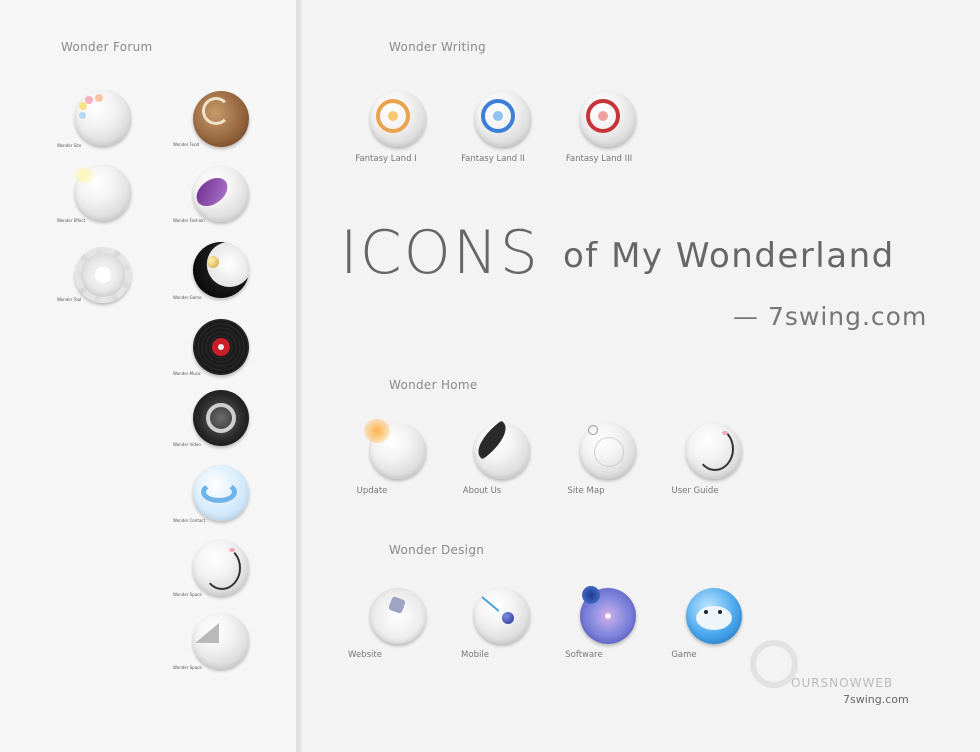 The width and height of the screenshot is (980, 752). Describe the element at coordinates (372, 491) in the screenshot. I see `home-label: Update` at that location.